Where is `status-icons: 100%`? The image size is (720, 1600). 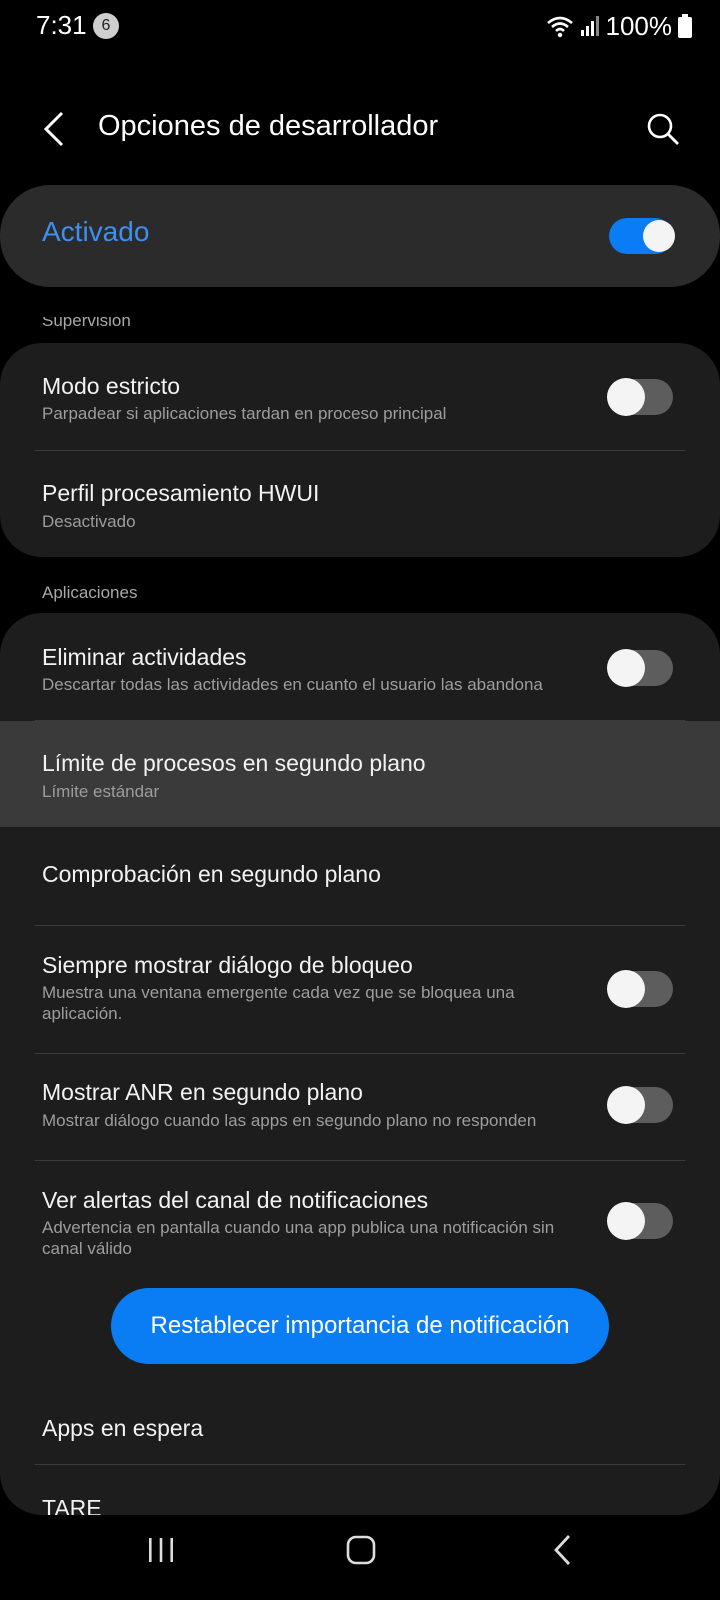
status-icons: 100% is located at coordinates (619, 26).